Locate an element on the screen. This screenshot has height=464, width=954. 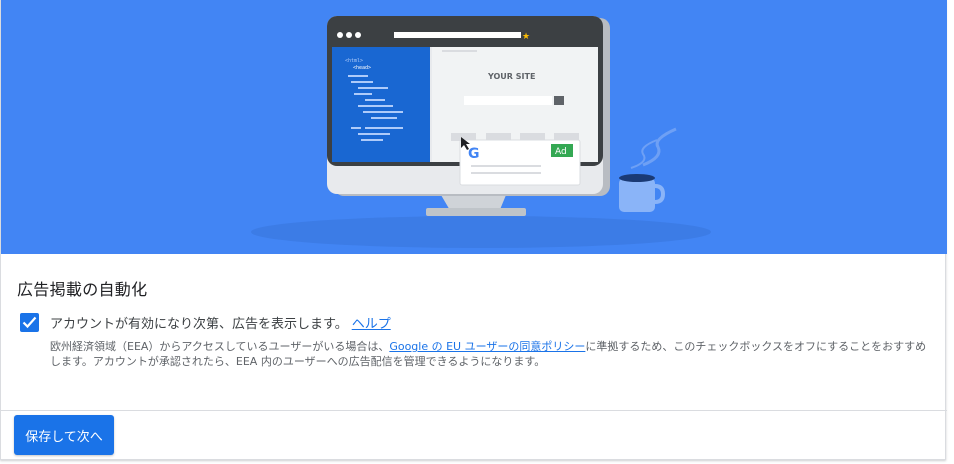
address-bar is located at coordinates (457, 35).